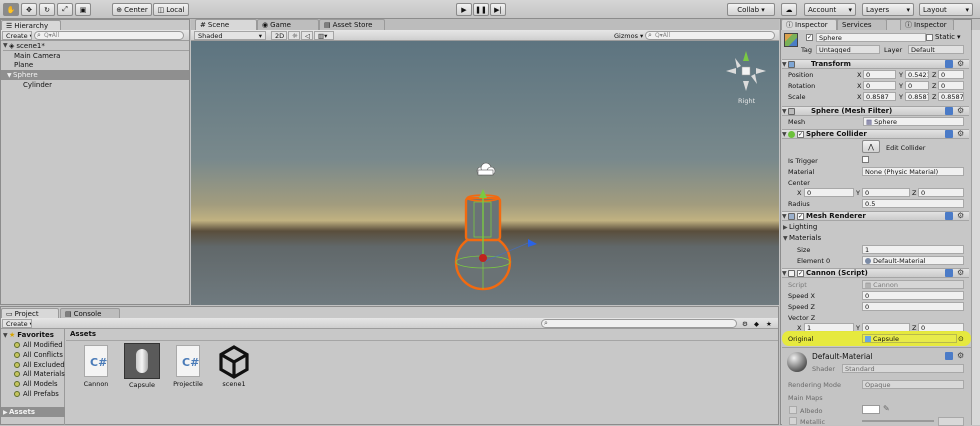 The width and height of the screenshot is (980, 426). Describe the element at coordinates (17, 35) in the screenshot. I see `hierarchy-create-button: Create ▾` at that location.